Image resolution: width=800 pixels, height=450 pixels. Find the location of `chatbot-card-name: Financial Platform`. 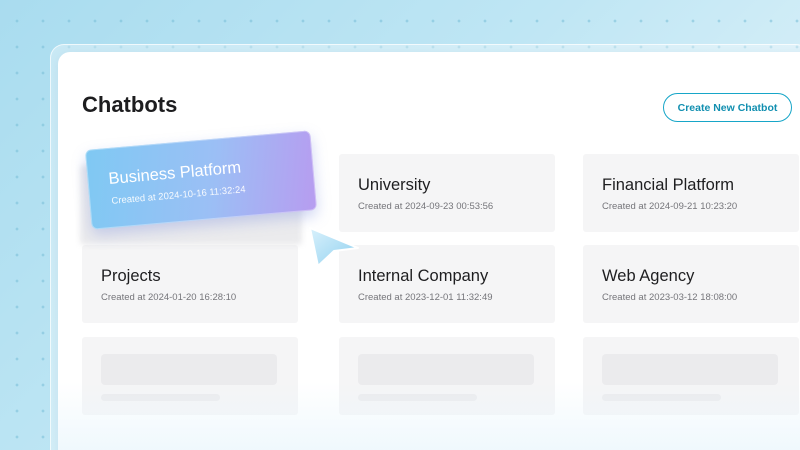

chatbot-card-name: Financial Platform is located at coordinates (668, 185).